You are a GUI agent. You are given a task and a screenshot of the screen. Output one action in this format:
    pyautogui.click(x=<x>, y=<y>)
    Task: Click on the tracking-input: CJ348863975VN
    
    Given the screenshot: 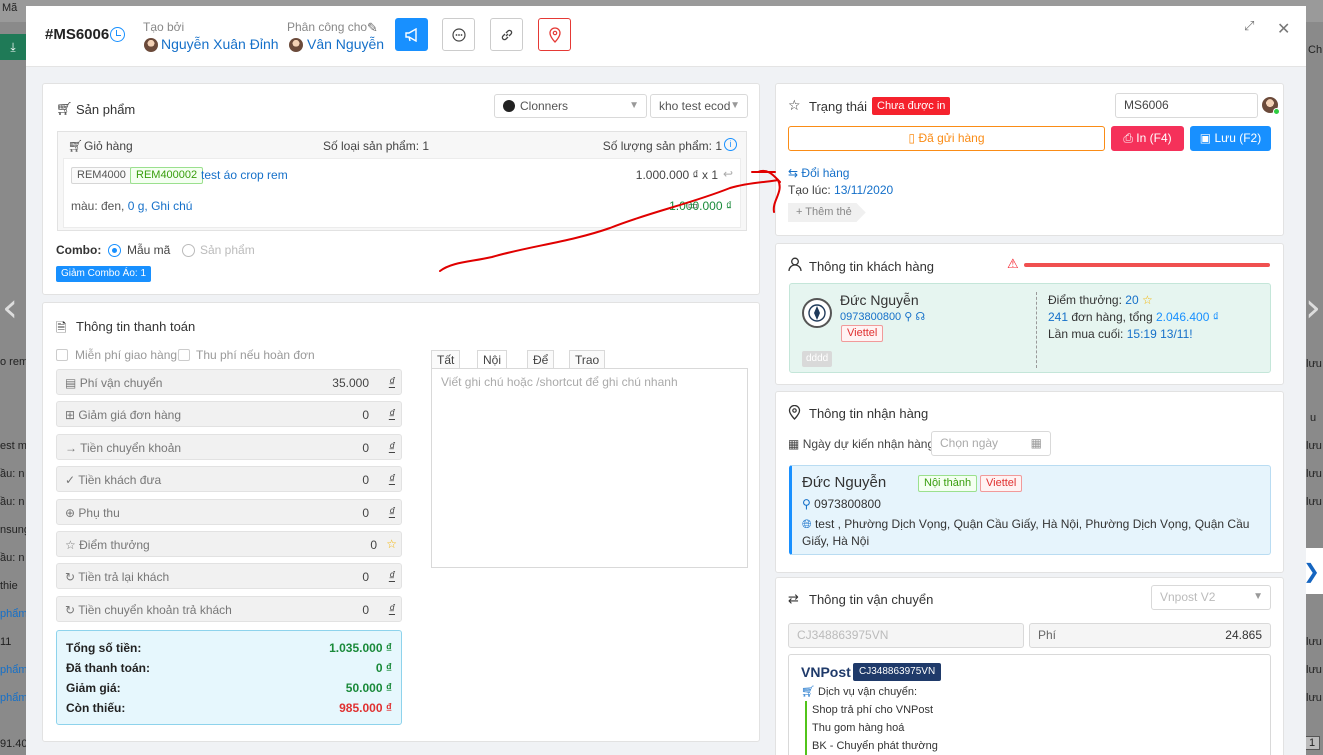 What is the action you would take?
    pyautogui.click(x=906, y=635)
    